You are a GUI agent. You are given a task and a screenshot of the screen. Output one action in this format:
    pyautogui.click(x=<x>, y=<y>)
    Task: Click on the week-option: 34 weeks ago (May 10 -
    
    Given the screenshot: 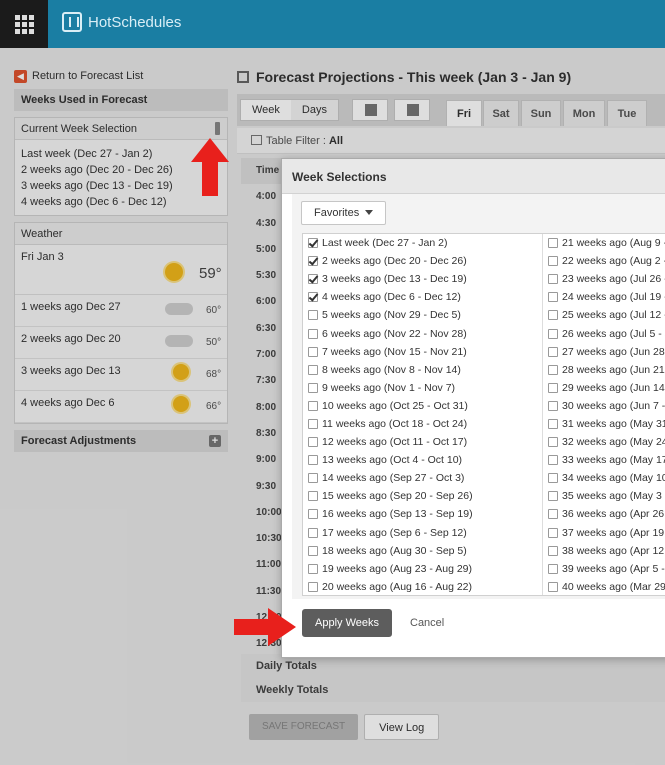 What is the action you would take?
    pyautogui.click(x=604, y=478)
    